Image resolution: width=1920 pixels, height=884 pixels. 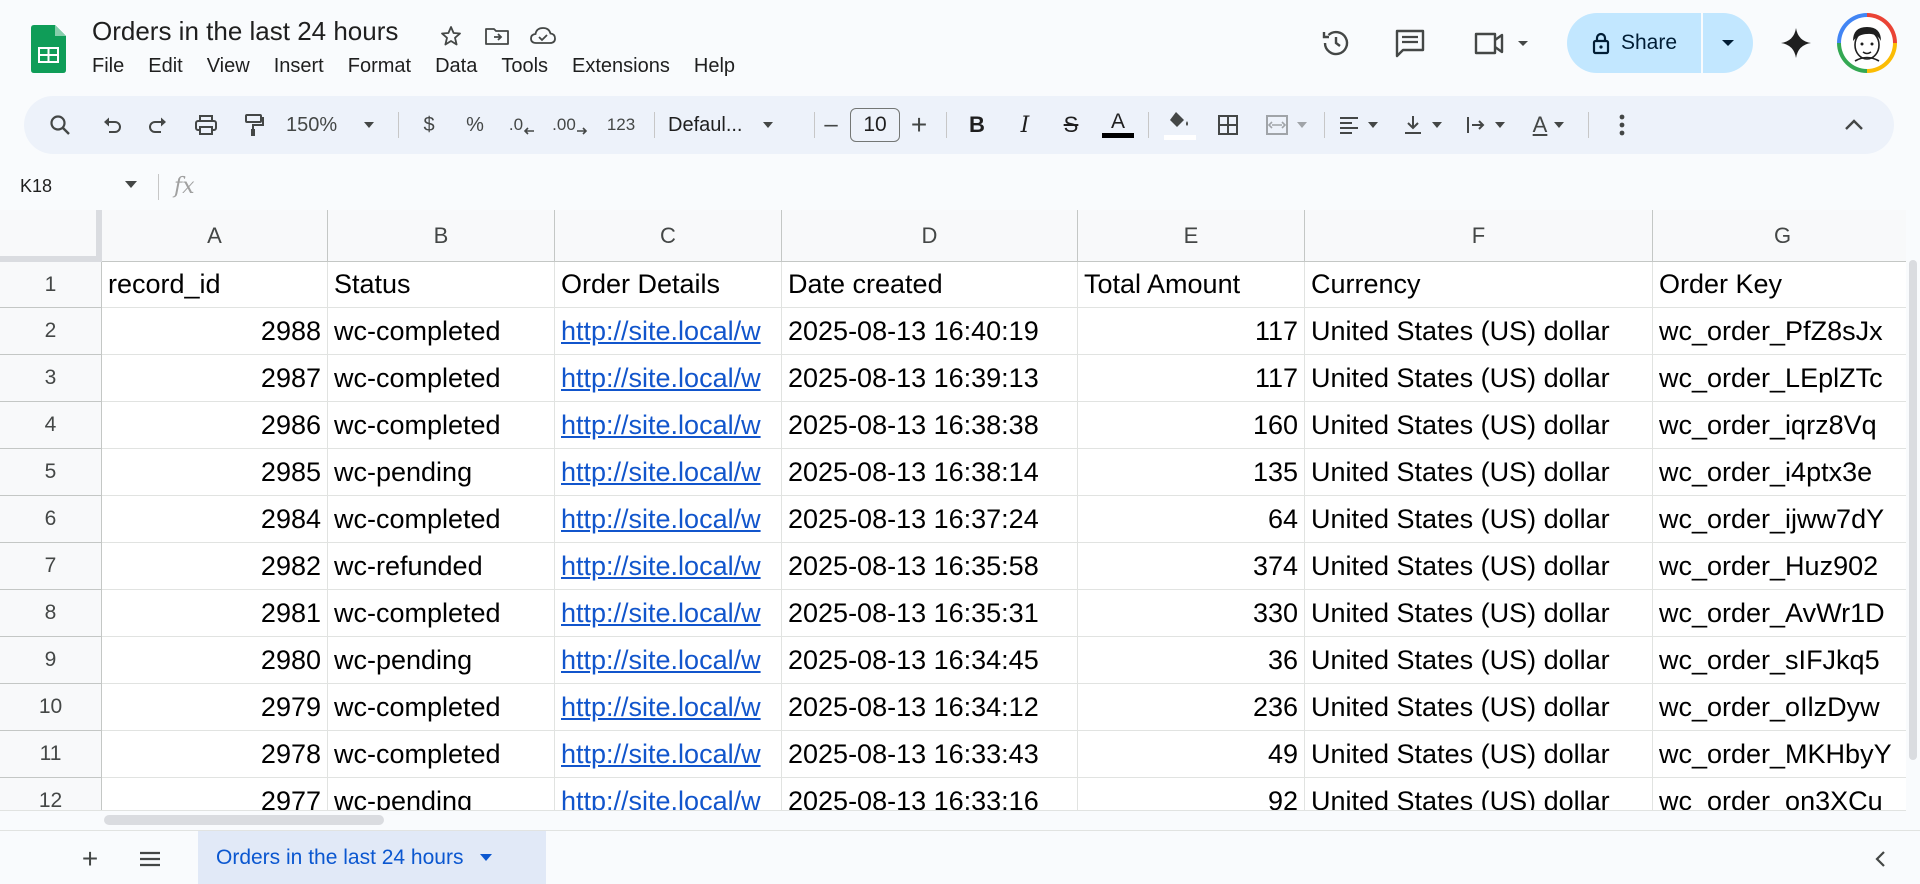 I want to click on table-cell: 2982, so click(x=215, y=566).